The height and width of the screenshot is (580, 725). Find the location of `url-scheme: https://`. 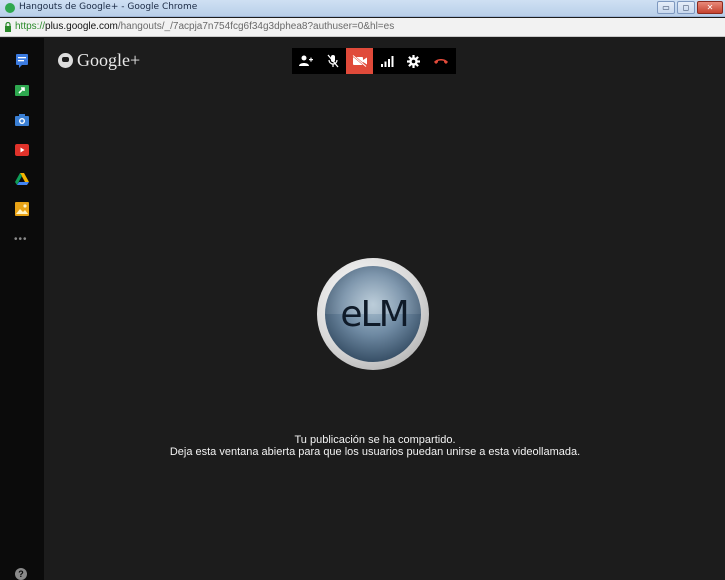

url-scheme: https:// is located at coordinates (30, 26).